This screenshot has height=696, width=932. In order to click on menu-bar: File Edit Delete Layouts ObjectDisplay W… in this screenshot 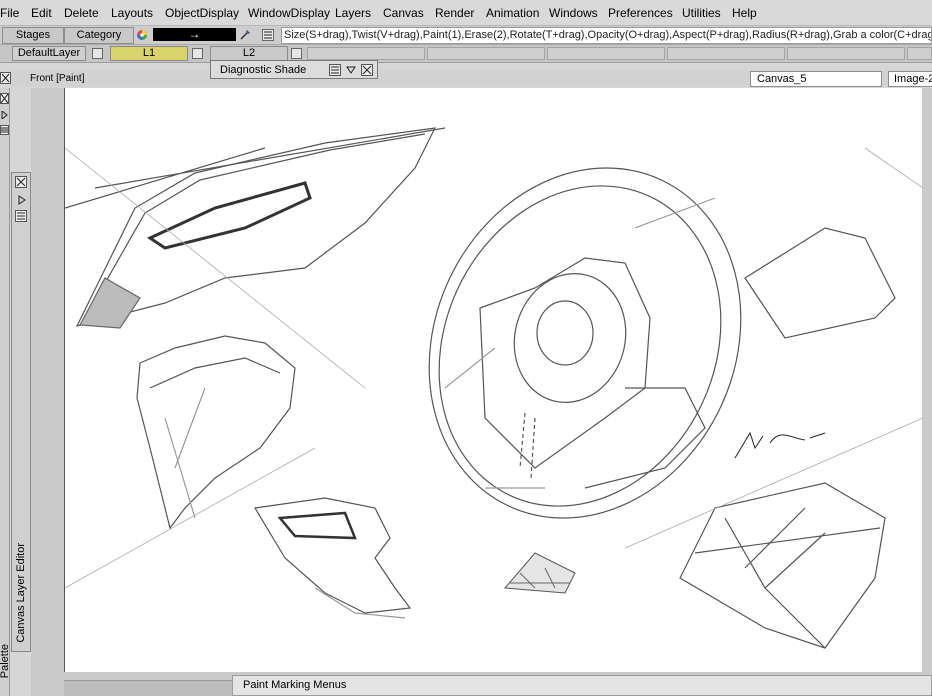, I will do `click(466, 13)`.